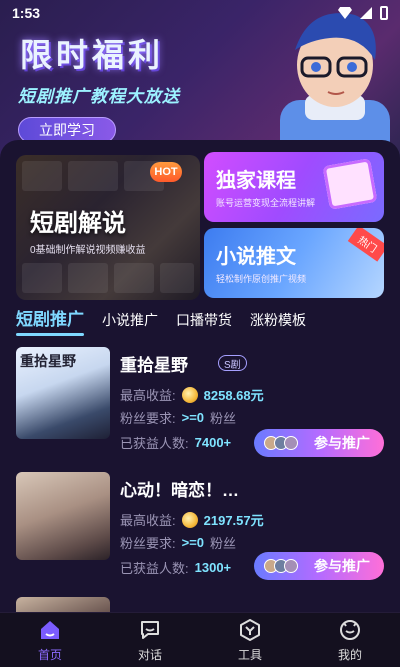 This screenshot has height=667, width=400. Describe the element at coordinates (48, 361) in the screenshot. I see `poster-title: 重拾星野` at that location.